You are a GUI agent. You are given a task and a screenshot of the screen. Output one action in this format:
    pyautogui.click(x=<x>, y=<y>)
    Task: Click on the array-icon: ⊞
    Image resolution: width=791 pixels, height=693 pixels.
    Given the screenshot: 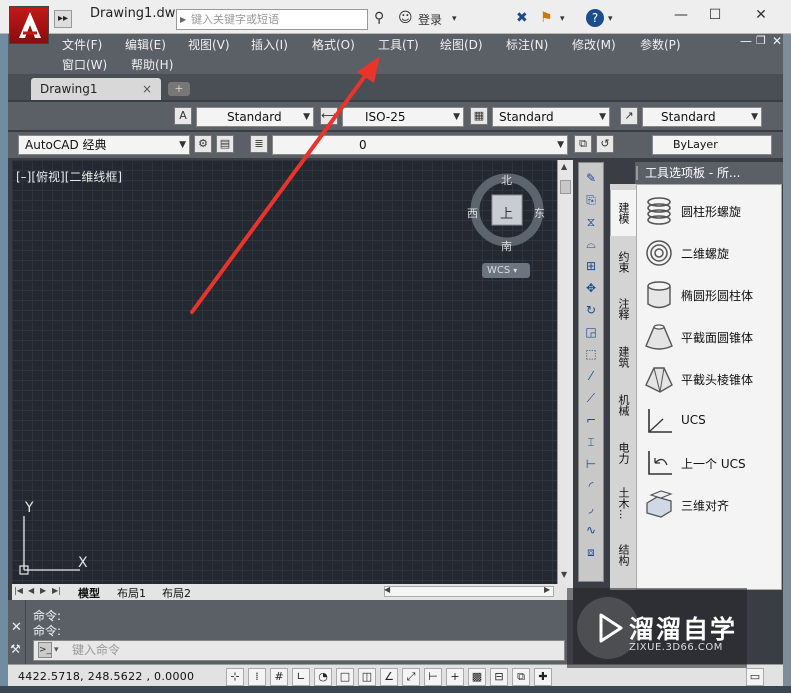 What is the action you would take?
    pyautogui.click(x=591, y=266)
    